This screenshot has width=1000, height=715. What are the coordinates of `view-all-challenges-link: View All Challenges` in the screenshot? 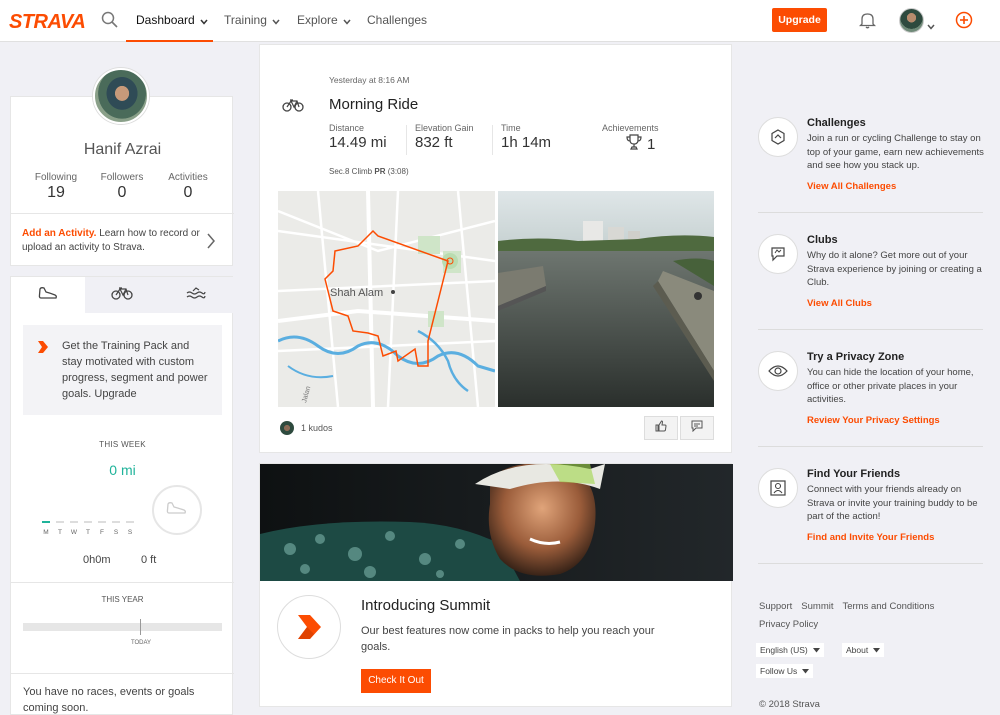 It's located at (851, 186).